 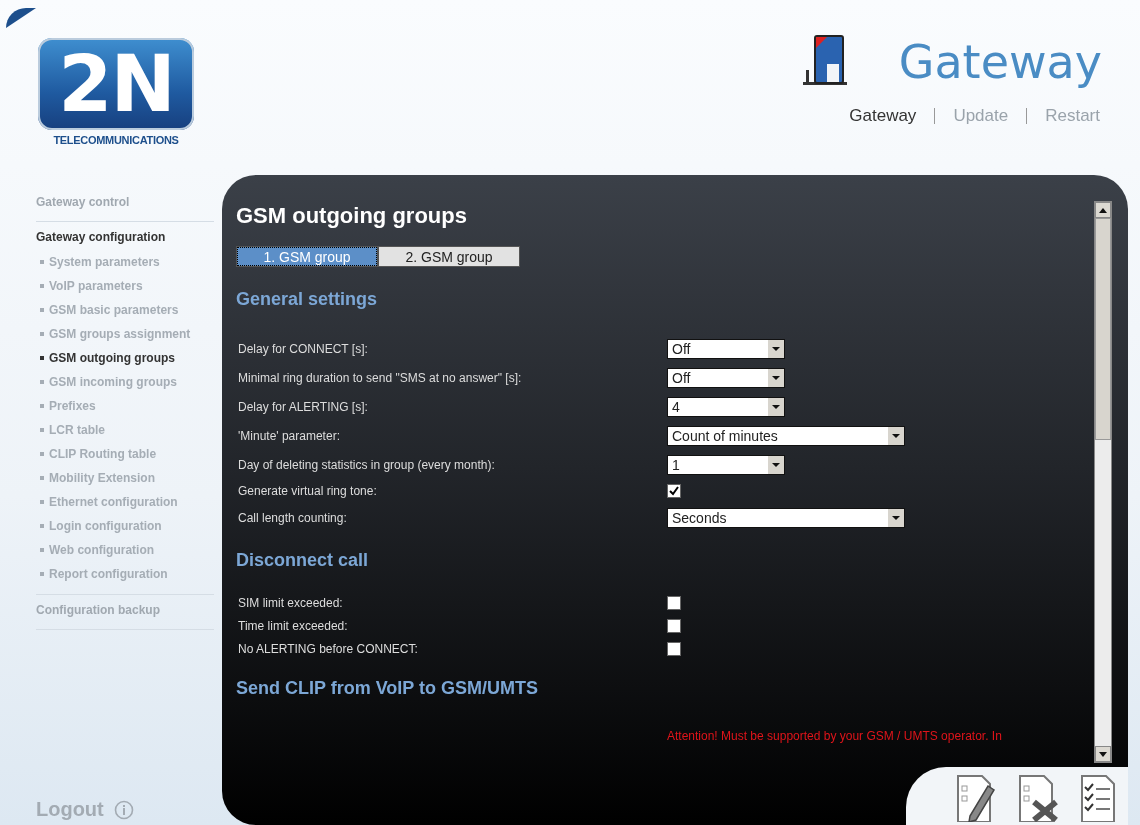 What do you see at coordinates (307, 256) in the screenshot?
I see `group-tab: 1. GSM group` at bounding box center [307, 256].